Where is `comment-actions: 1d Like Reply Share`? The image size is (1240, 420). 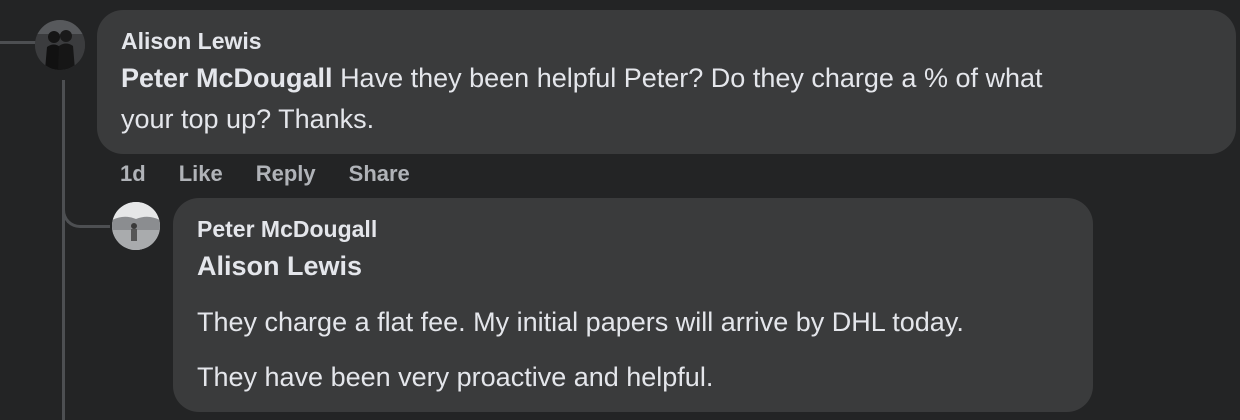
comment-actions: 1d Like Reply Share is located at coordinates (281, 174).